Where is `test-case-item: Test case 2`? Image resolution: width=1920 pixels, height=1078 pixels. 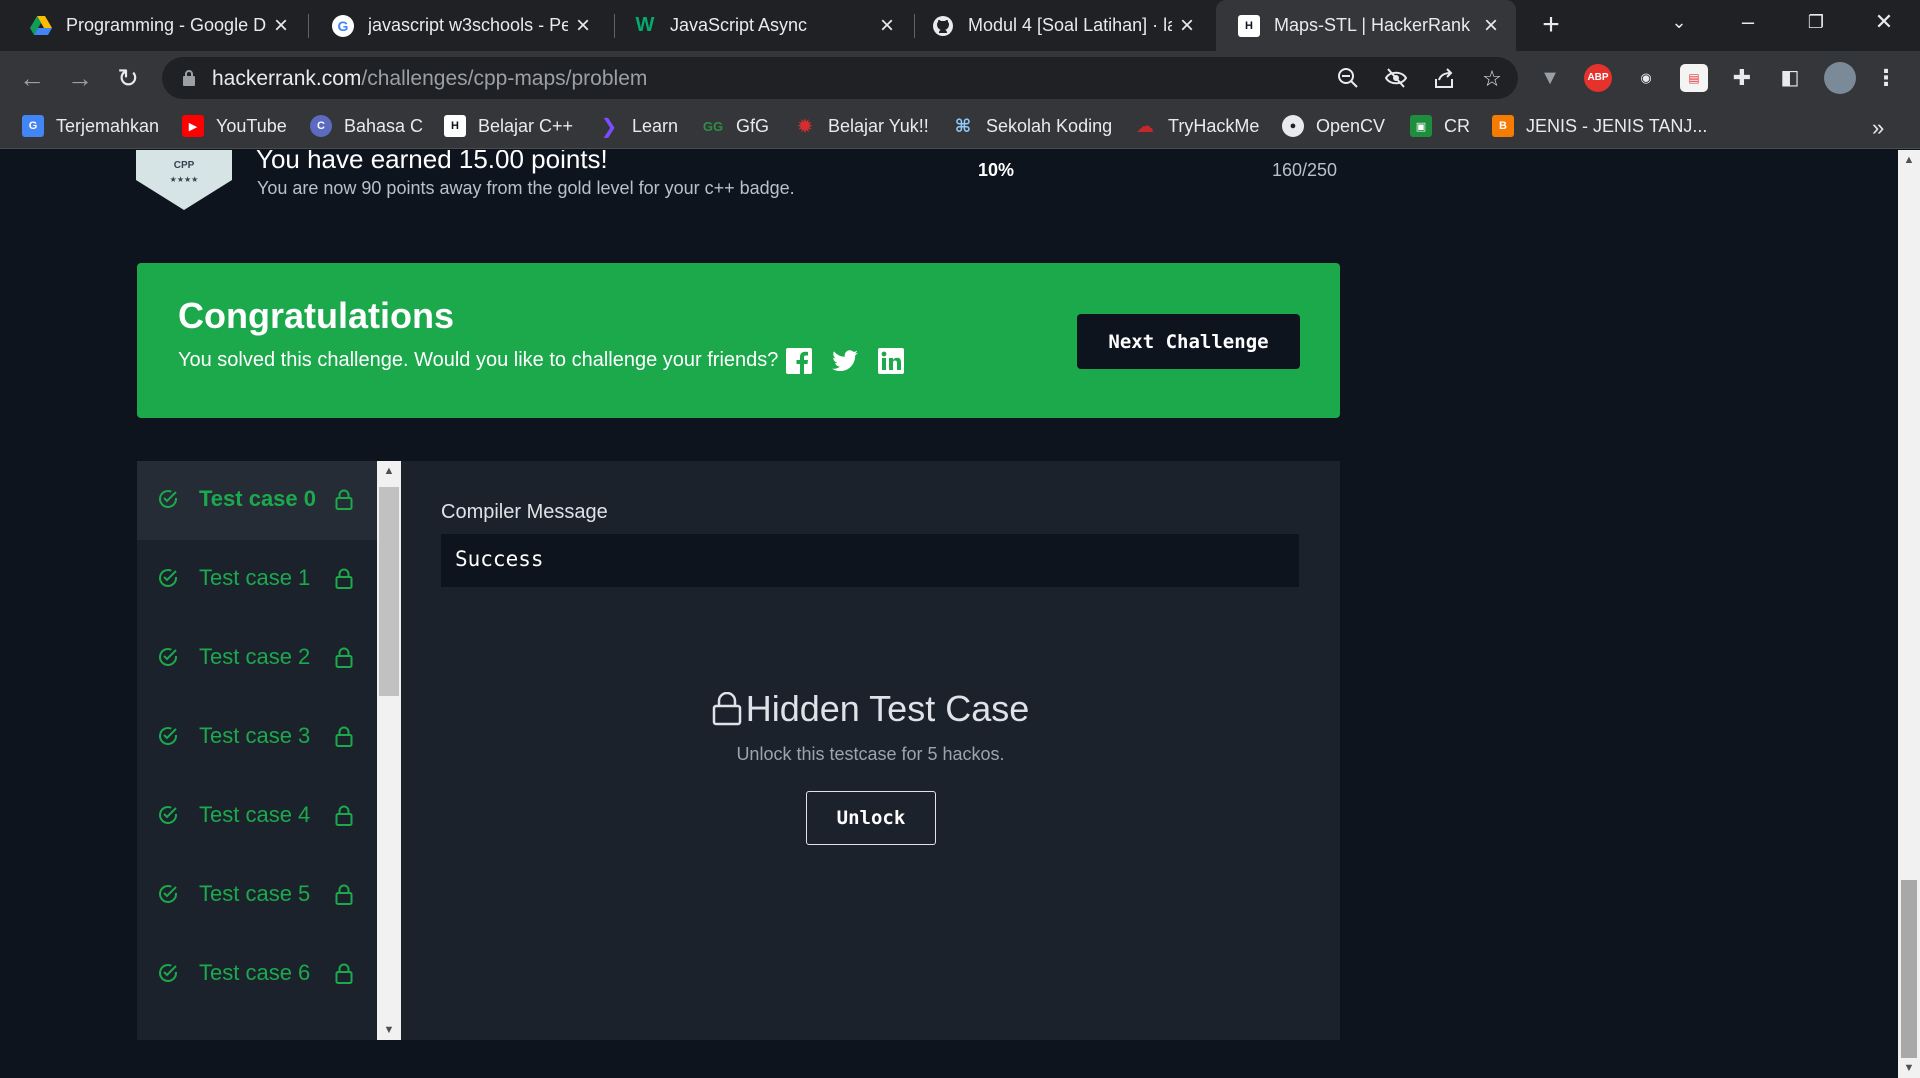 test-case-item: Test case 2 is located at coordinates (257, 658).